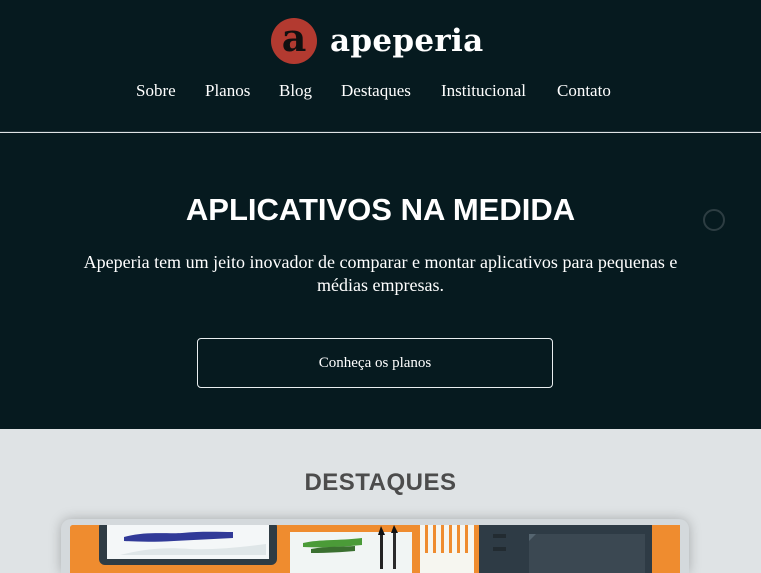  I want to click on plans-button: Conheça os planos, so click(375, 363).